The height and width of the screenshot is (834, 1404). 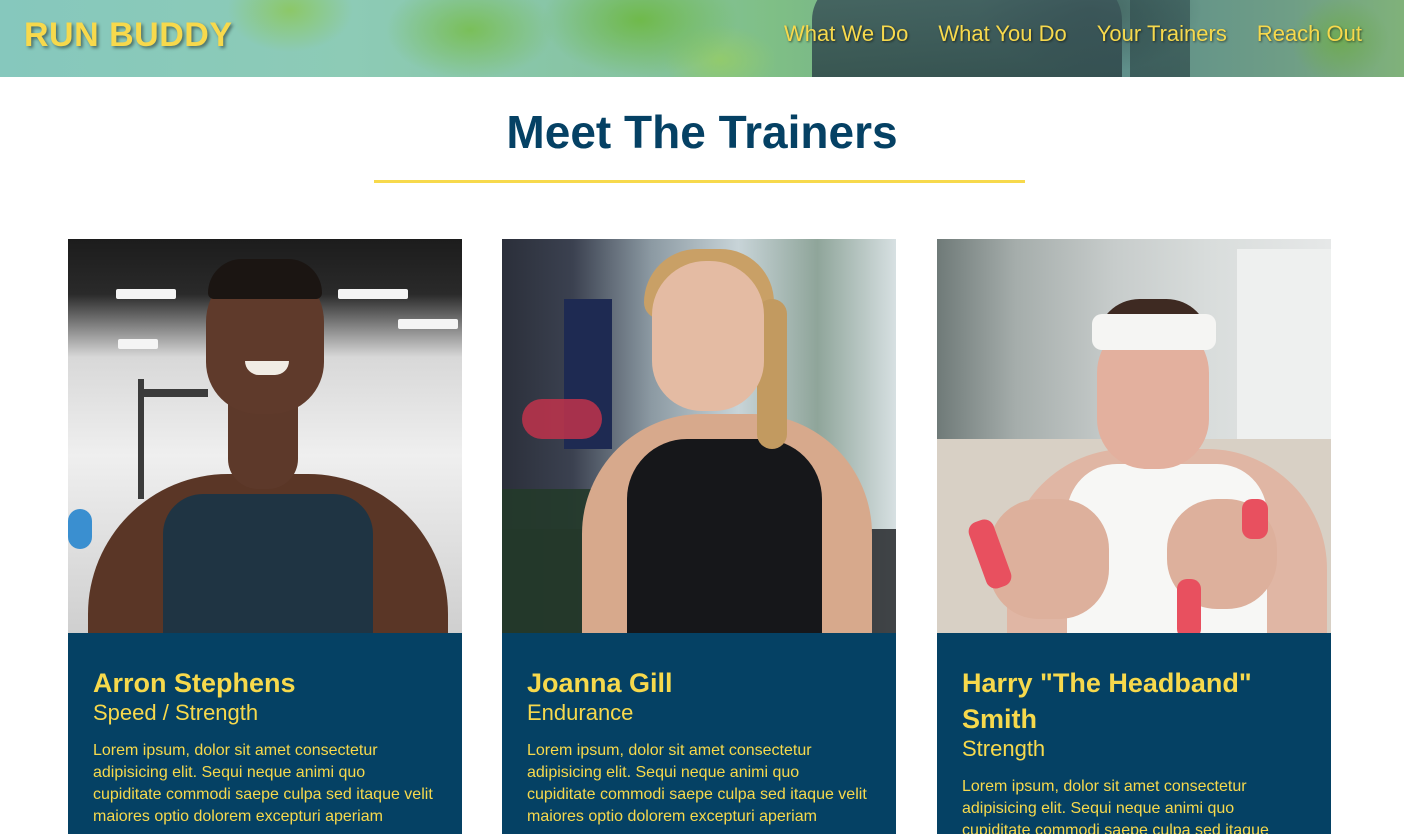 What do you see at coordinates (846, 34) in the screenshot?
I see `nav-link-what-we-do: What We Do` at bounding box center [846, 34].